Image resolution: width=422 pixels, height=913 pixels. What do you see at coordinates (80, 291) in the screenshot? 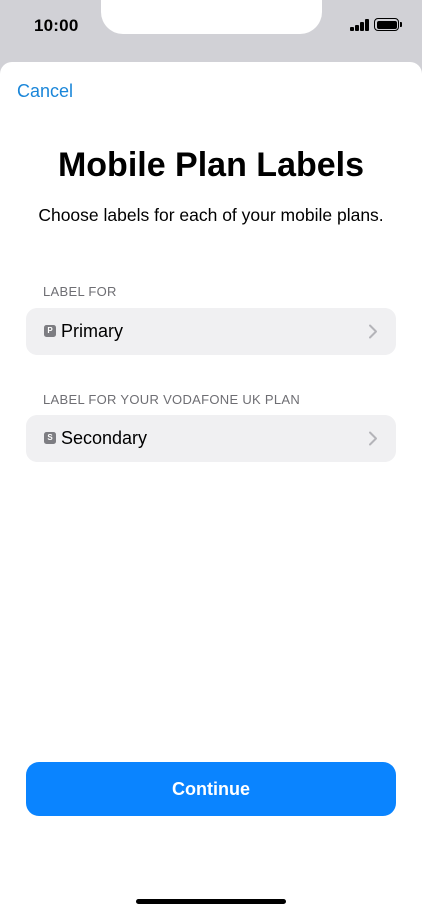
I see `section-label-primary: LABEL FOR` at bounding box center [80, 291].